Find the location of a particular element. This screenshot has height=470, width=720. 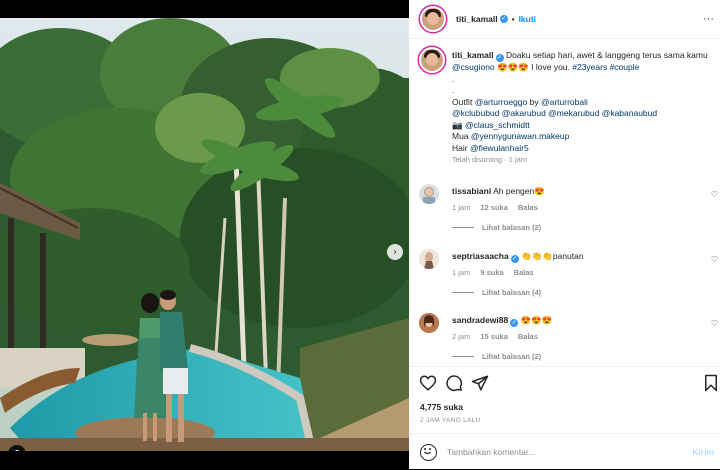

comment-username: sandradewi88 is located at coordinates (480, 320).